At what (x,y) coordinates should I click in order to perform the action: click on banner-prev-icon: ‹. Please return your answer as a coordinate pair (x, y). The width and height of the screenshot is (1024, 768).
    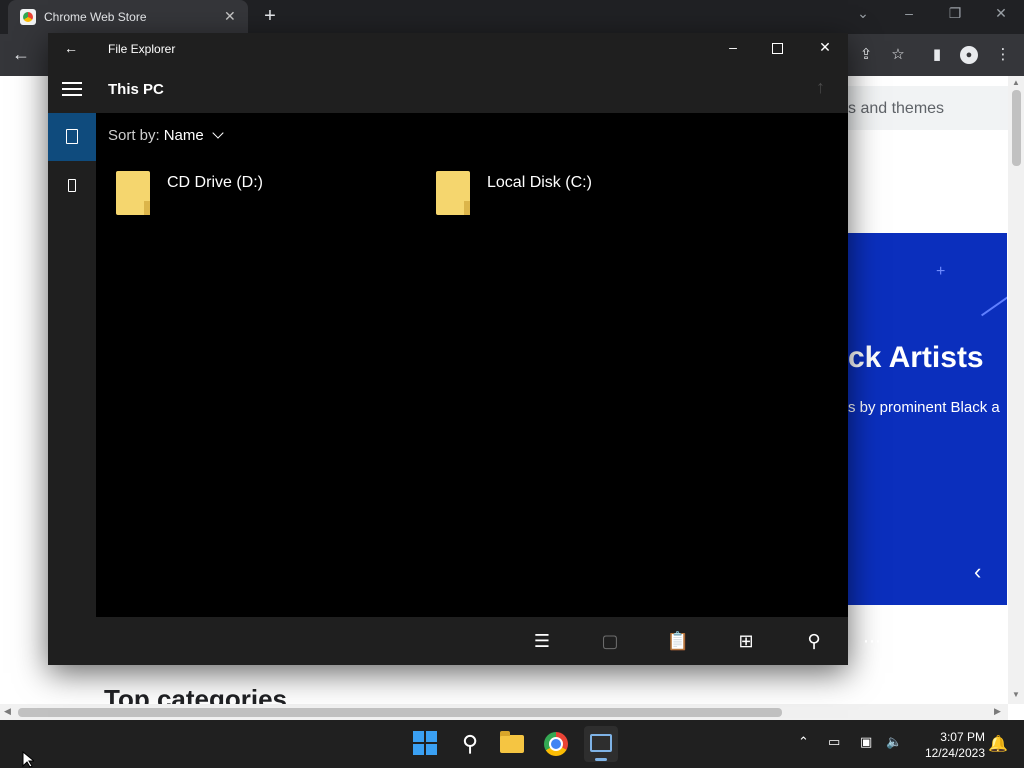
    Looking at the image, I should click on (977, 572).